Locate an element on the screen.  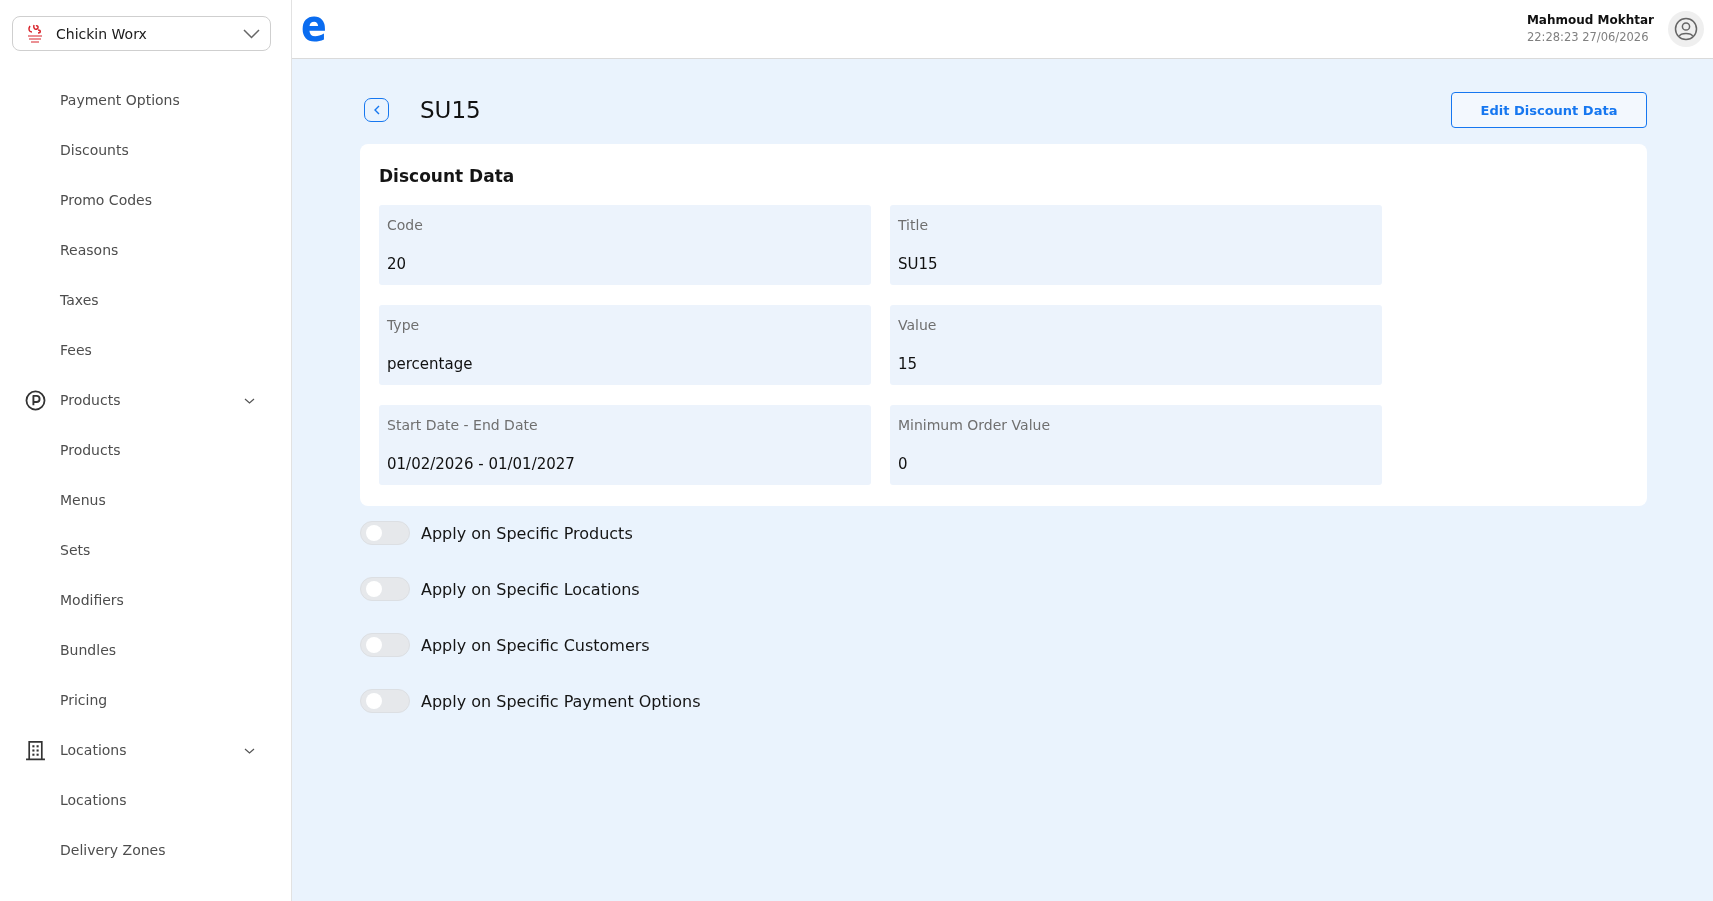
edit-discount-button: Edit Discount Data is located at coordinates (1549, 110).